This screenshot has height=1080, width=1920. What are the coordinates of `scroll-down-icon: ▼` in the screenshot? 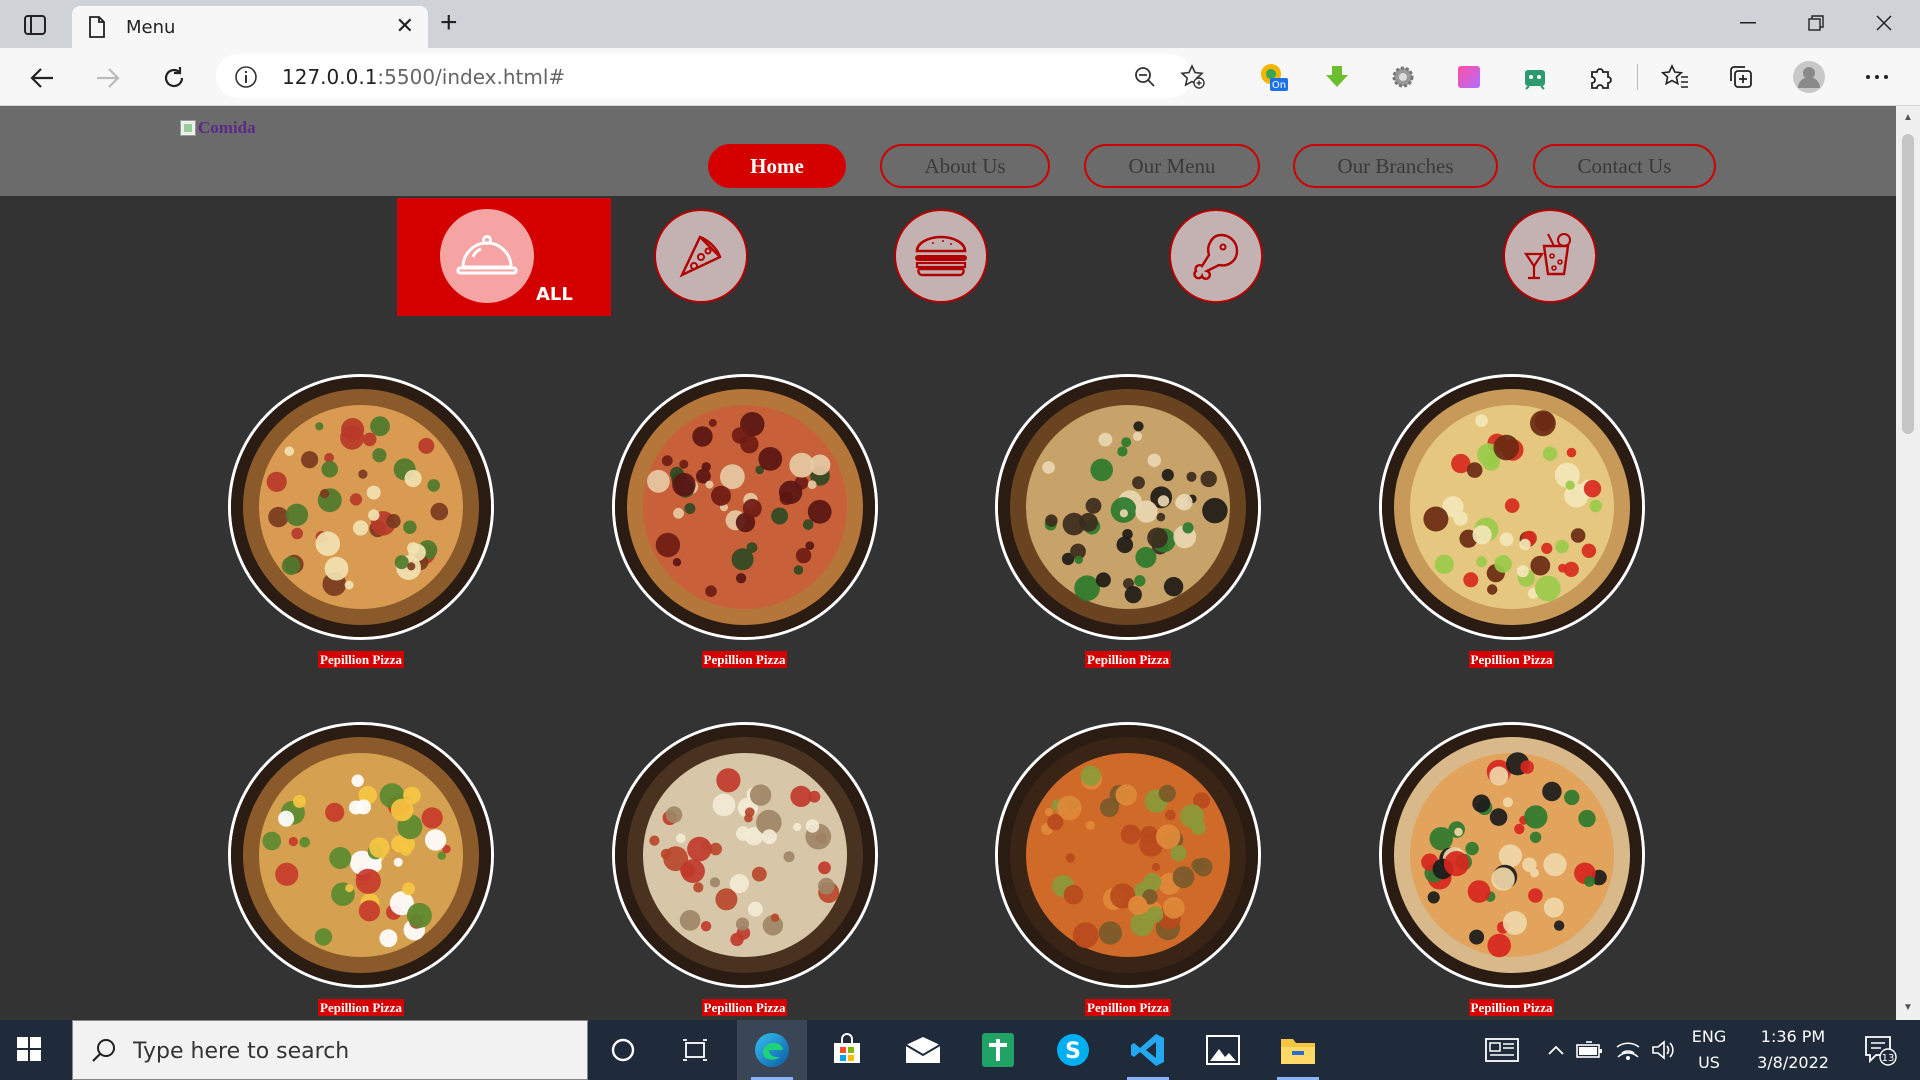 It's located at (1908, 1008).